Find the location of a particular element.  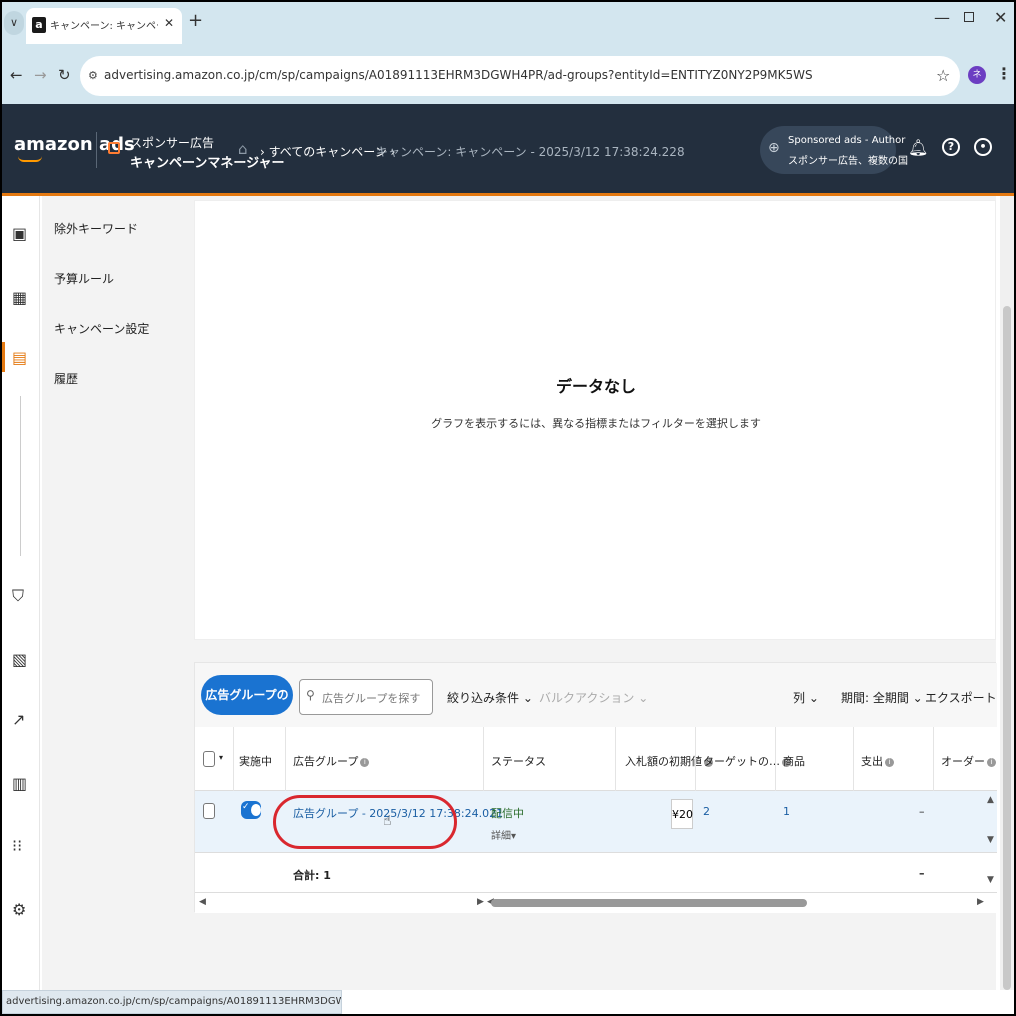

subnav-budget-rules: 予算ルール is located at coordinates (84, 278).